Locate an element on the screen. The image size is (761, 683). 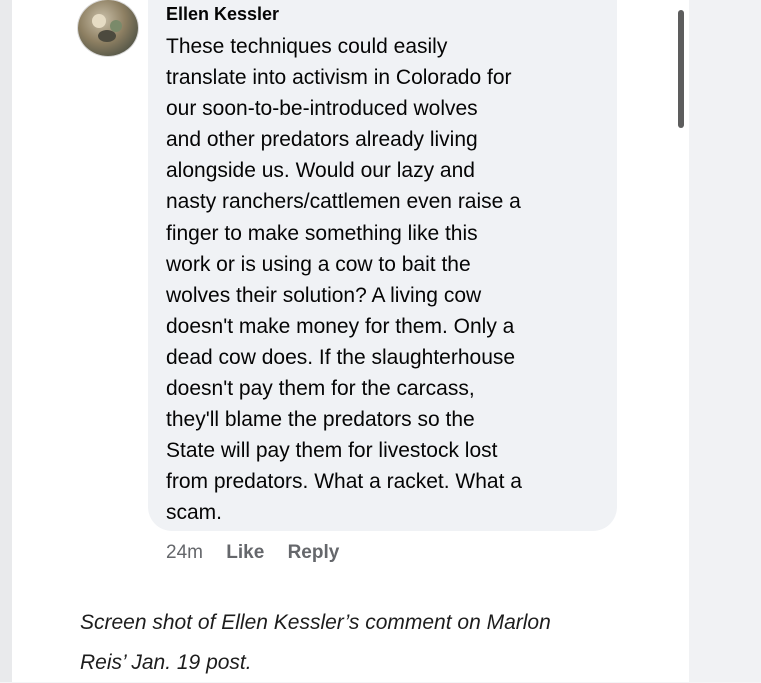
comment-line: wolves their solution? A living cow is located at coordinates (324, 295).